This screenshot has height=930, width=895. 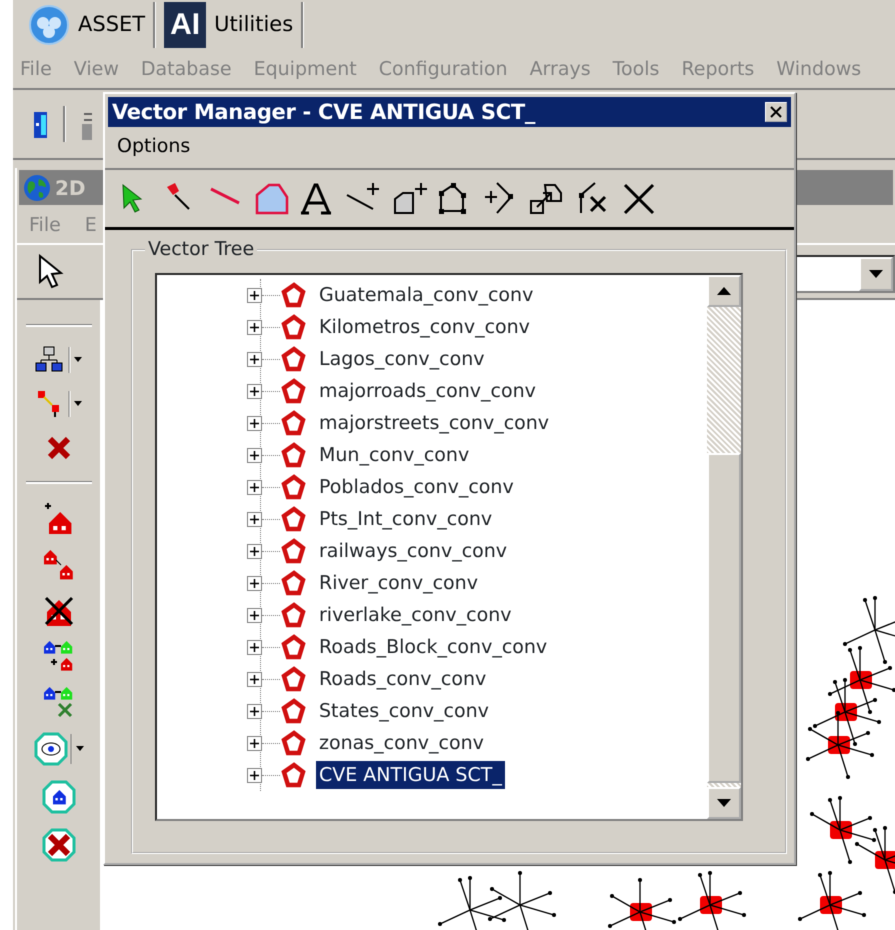 I want to click on tree-item: Mun_conv_conv, so click(x=394, y=455).